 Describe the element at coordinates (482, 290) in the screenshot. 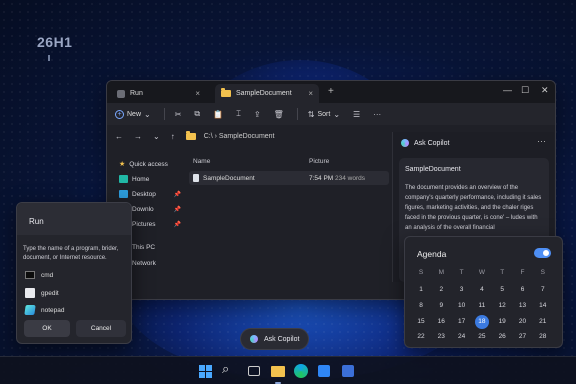

I see `calendar-day: 4` at that location.